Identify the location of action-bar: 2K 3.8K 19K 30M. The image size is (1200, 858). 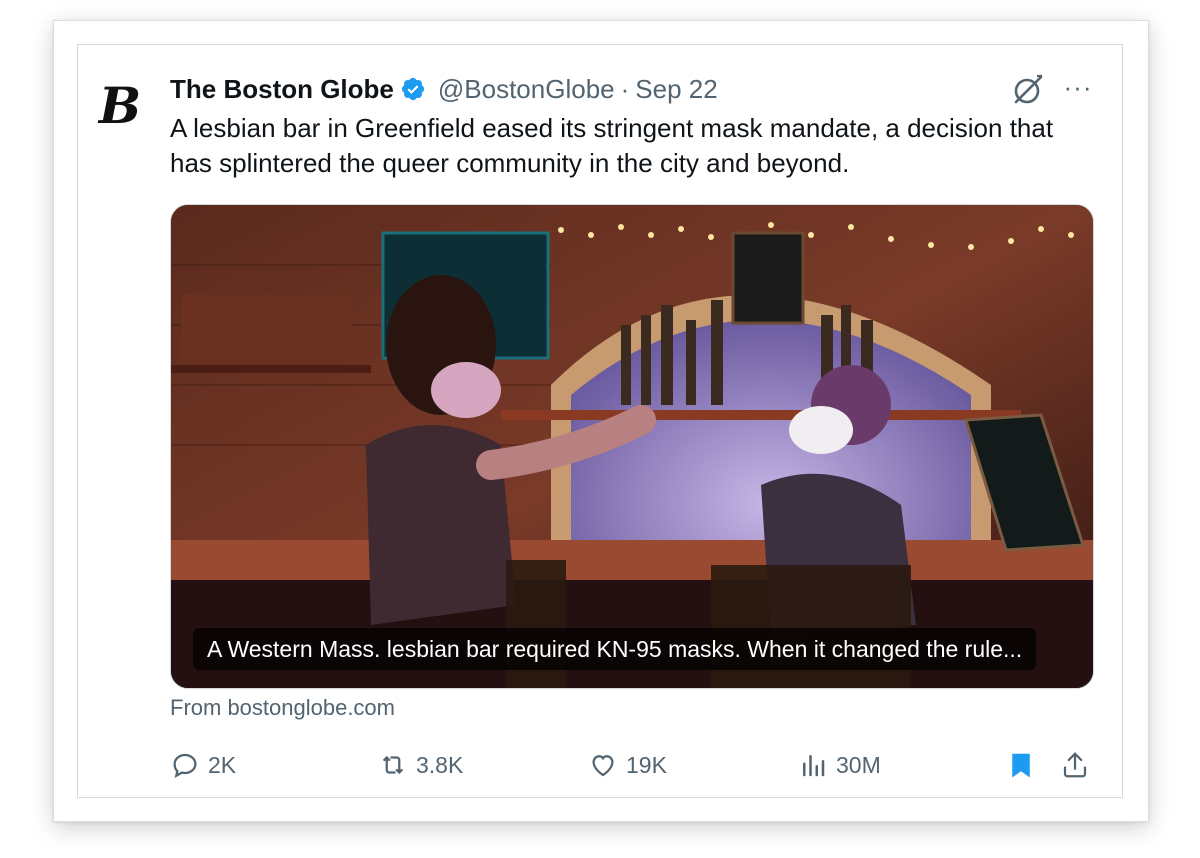
(632, 765).